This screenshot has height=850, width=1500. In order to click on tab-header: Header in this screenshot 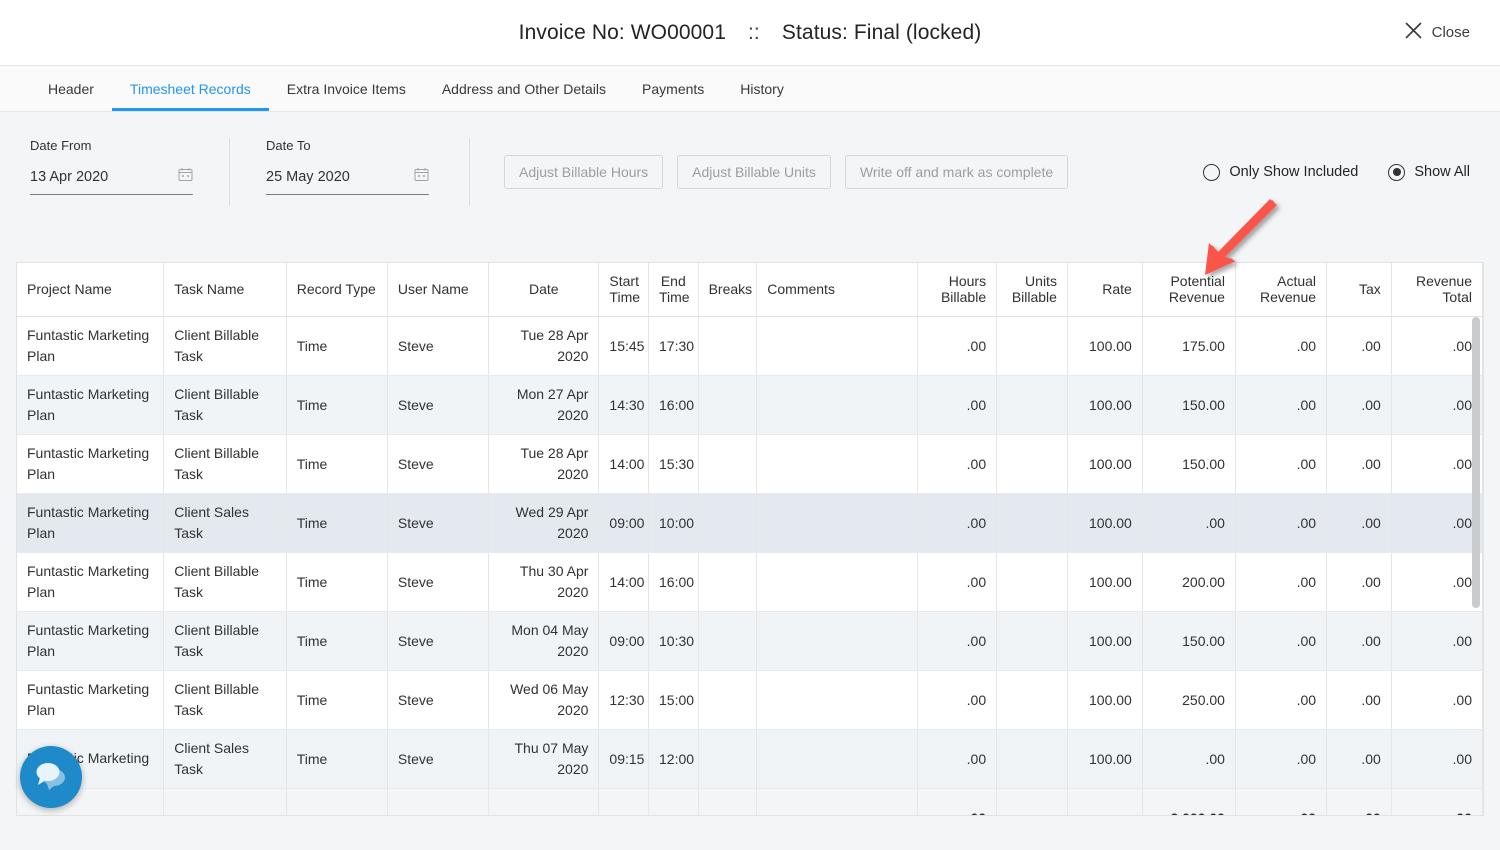, I will do `click(71, 88)`.